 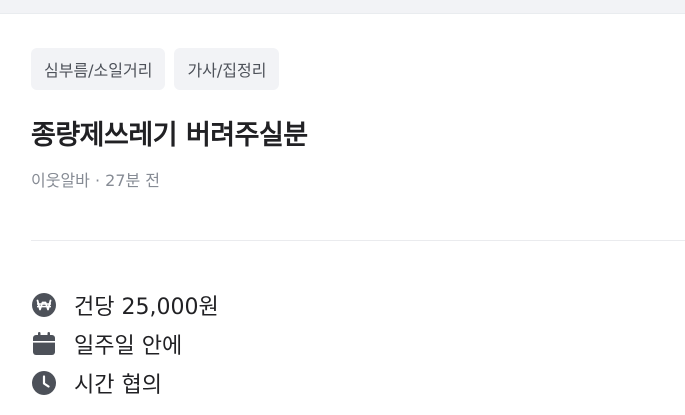 What do you see at coordinates (98, 69) in the screenshot?
I see `tag-errand: 심부름/소일거리` at bounding box center [98, 69].